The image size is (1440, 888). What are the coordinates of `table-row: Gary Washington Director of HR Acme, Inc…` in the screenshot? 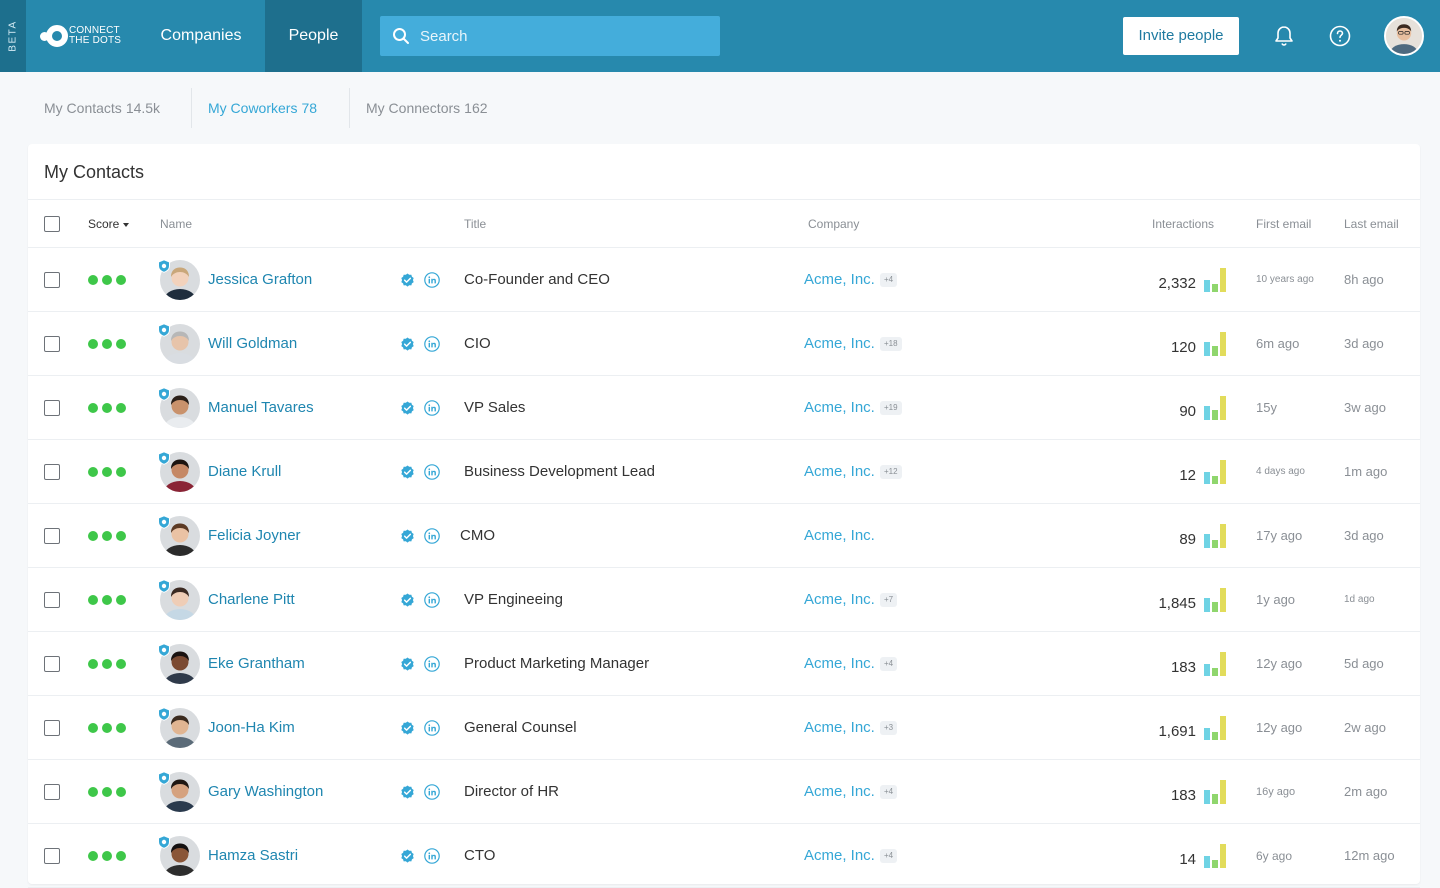 It's located at (724, 792).